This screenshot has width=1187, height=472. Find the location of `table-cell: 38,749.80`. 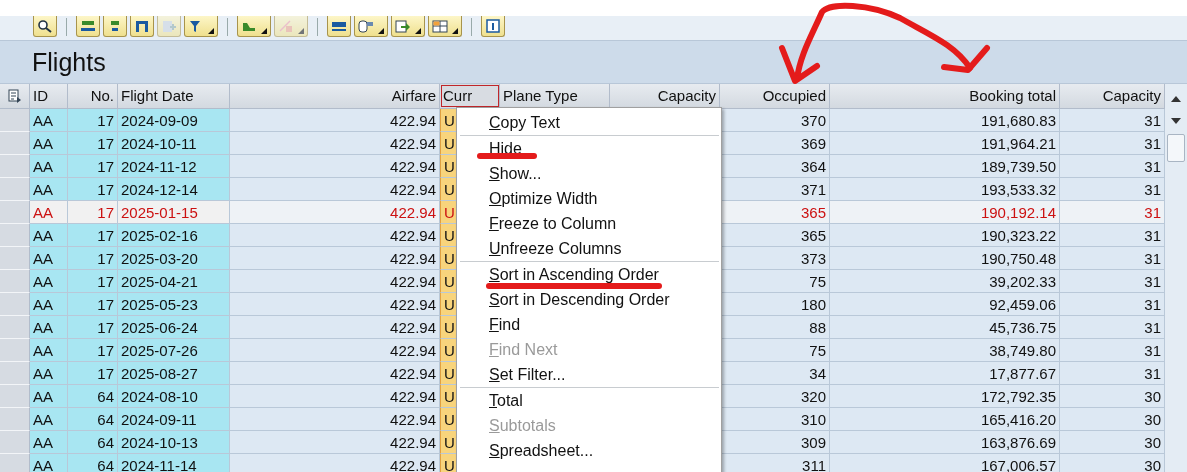

table-cell: 38,749.80 is located at coordinates (945, 350).